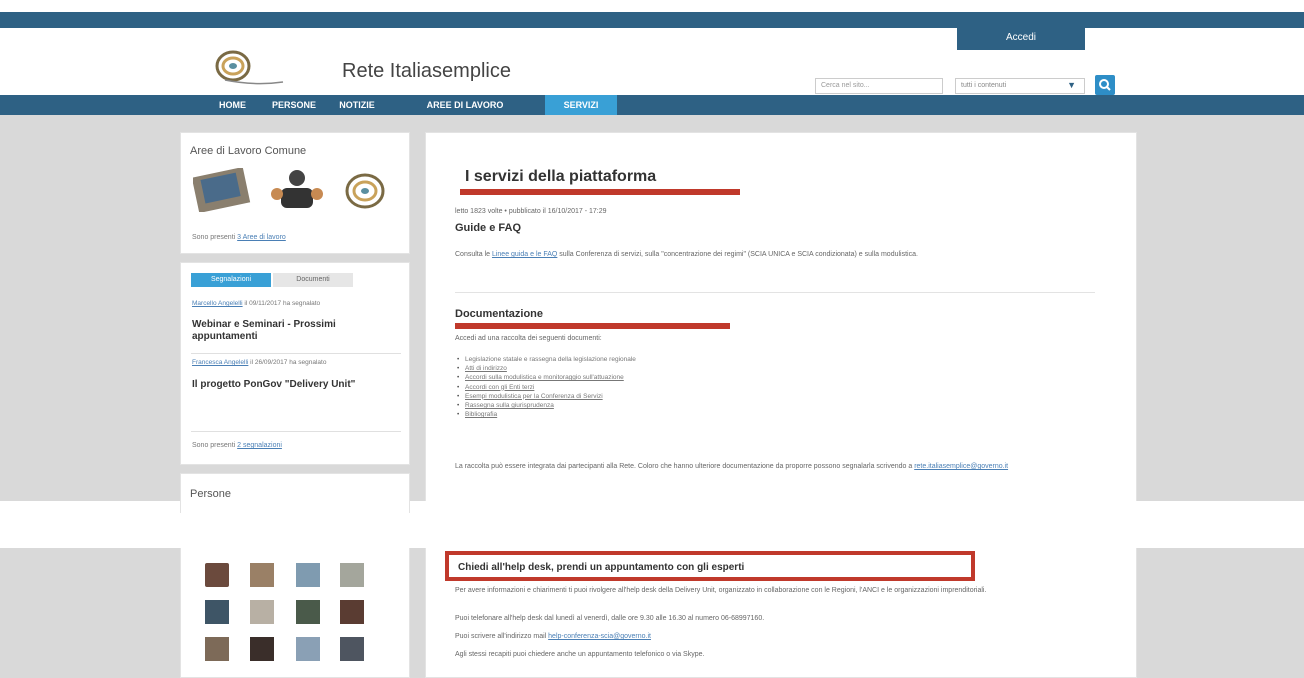 Image resolution: width=1304 pixels, height=678 pixels. Describe the element at coordinates (215, 445) in the screenshot. I see `reports-count-prefix: Sono presenti` at that location.